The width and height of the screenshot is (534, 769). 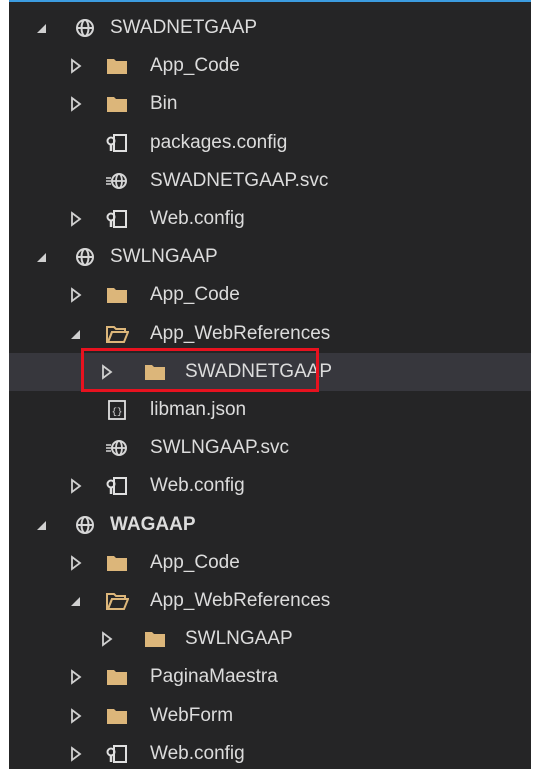 I want to click on tree-item-folder: SWLNGAAP, so click(x=270, y=639).